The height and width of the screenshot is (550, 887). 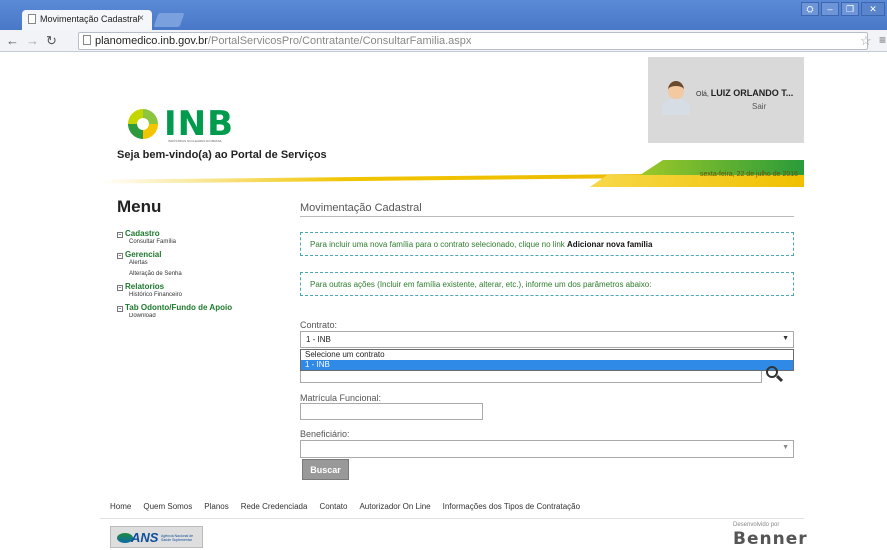 I want to click on profile-prefix: Operando sobre o perfil, so click(x=698, y=155).